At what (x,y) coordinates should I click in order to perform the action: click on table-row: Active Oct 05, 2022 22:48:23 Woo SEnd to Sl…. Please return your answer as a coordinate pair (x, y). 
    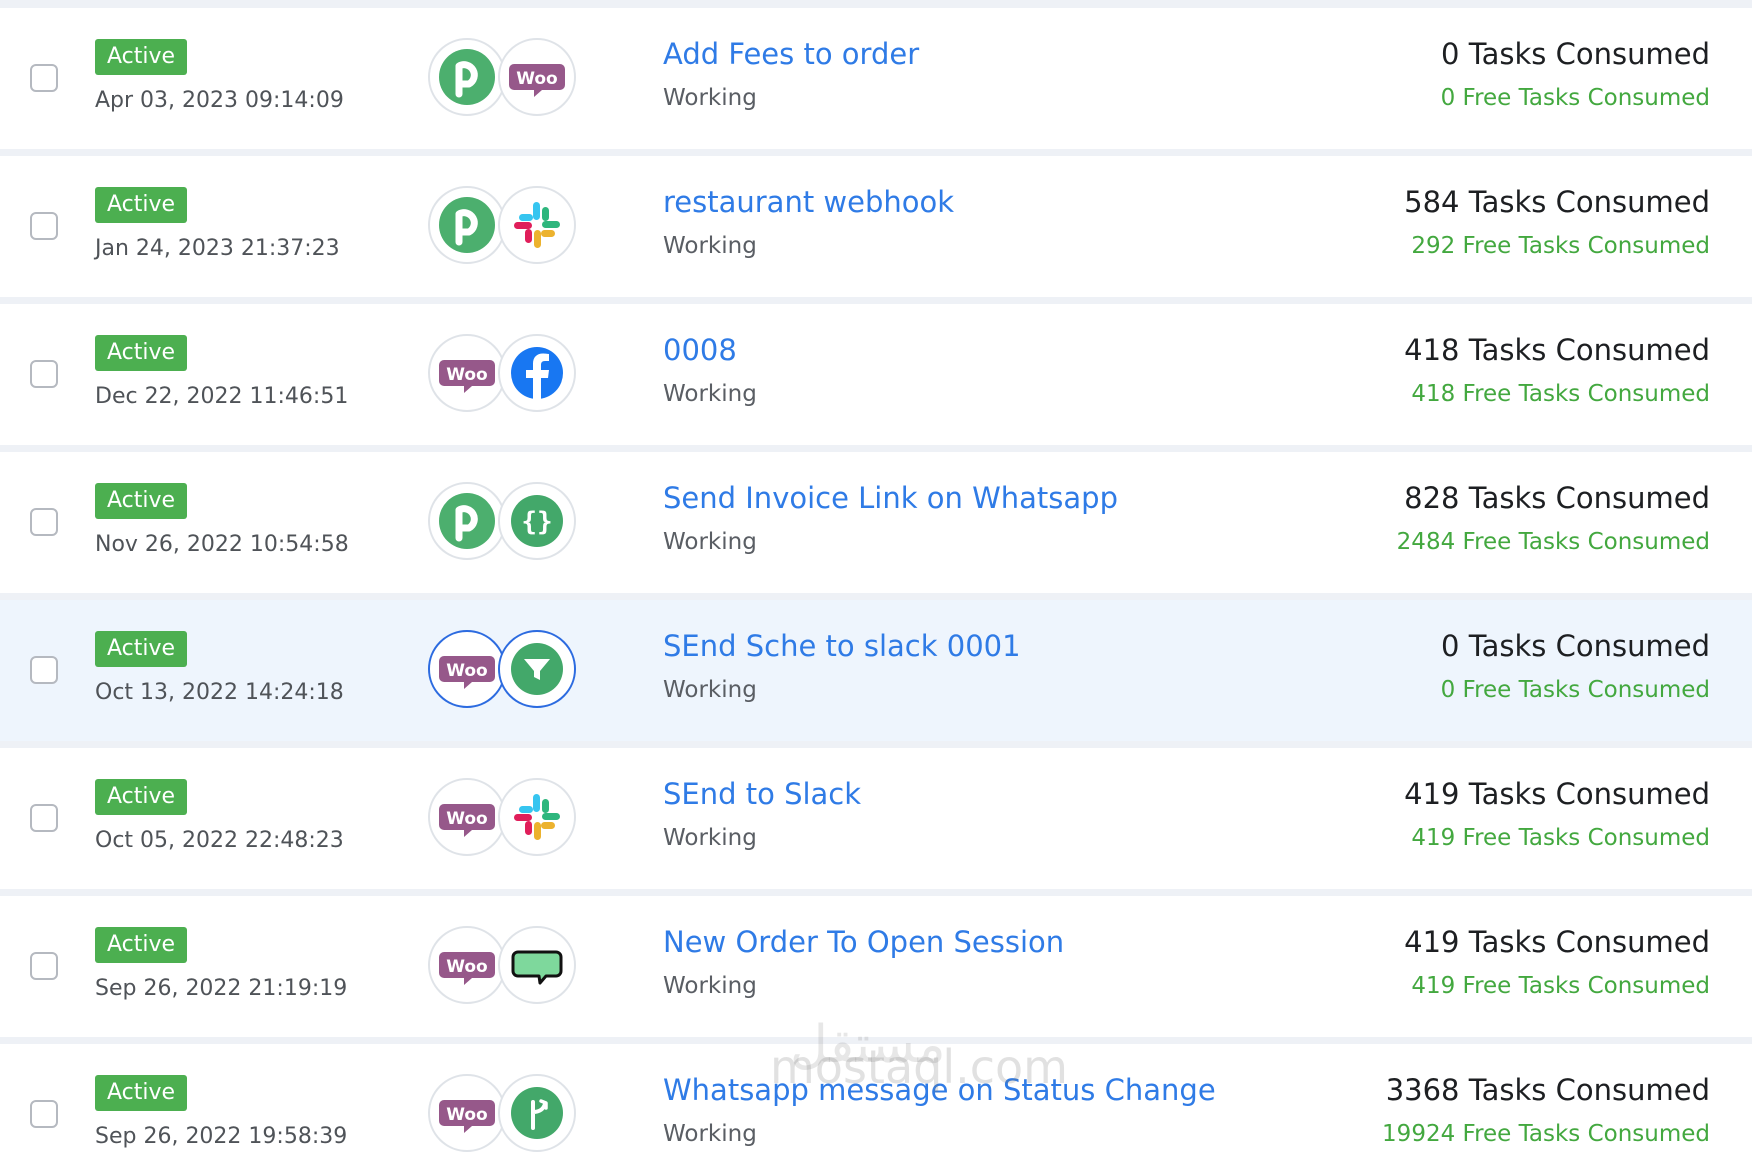
    Looking at the image, I should click on (876, 818).